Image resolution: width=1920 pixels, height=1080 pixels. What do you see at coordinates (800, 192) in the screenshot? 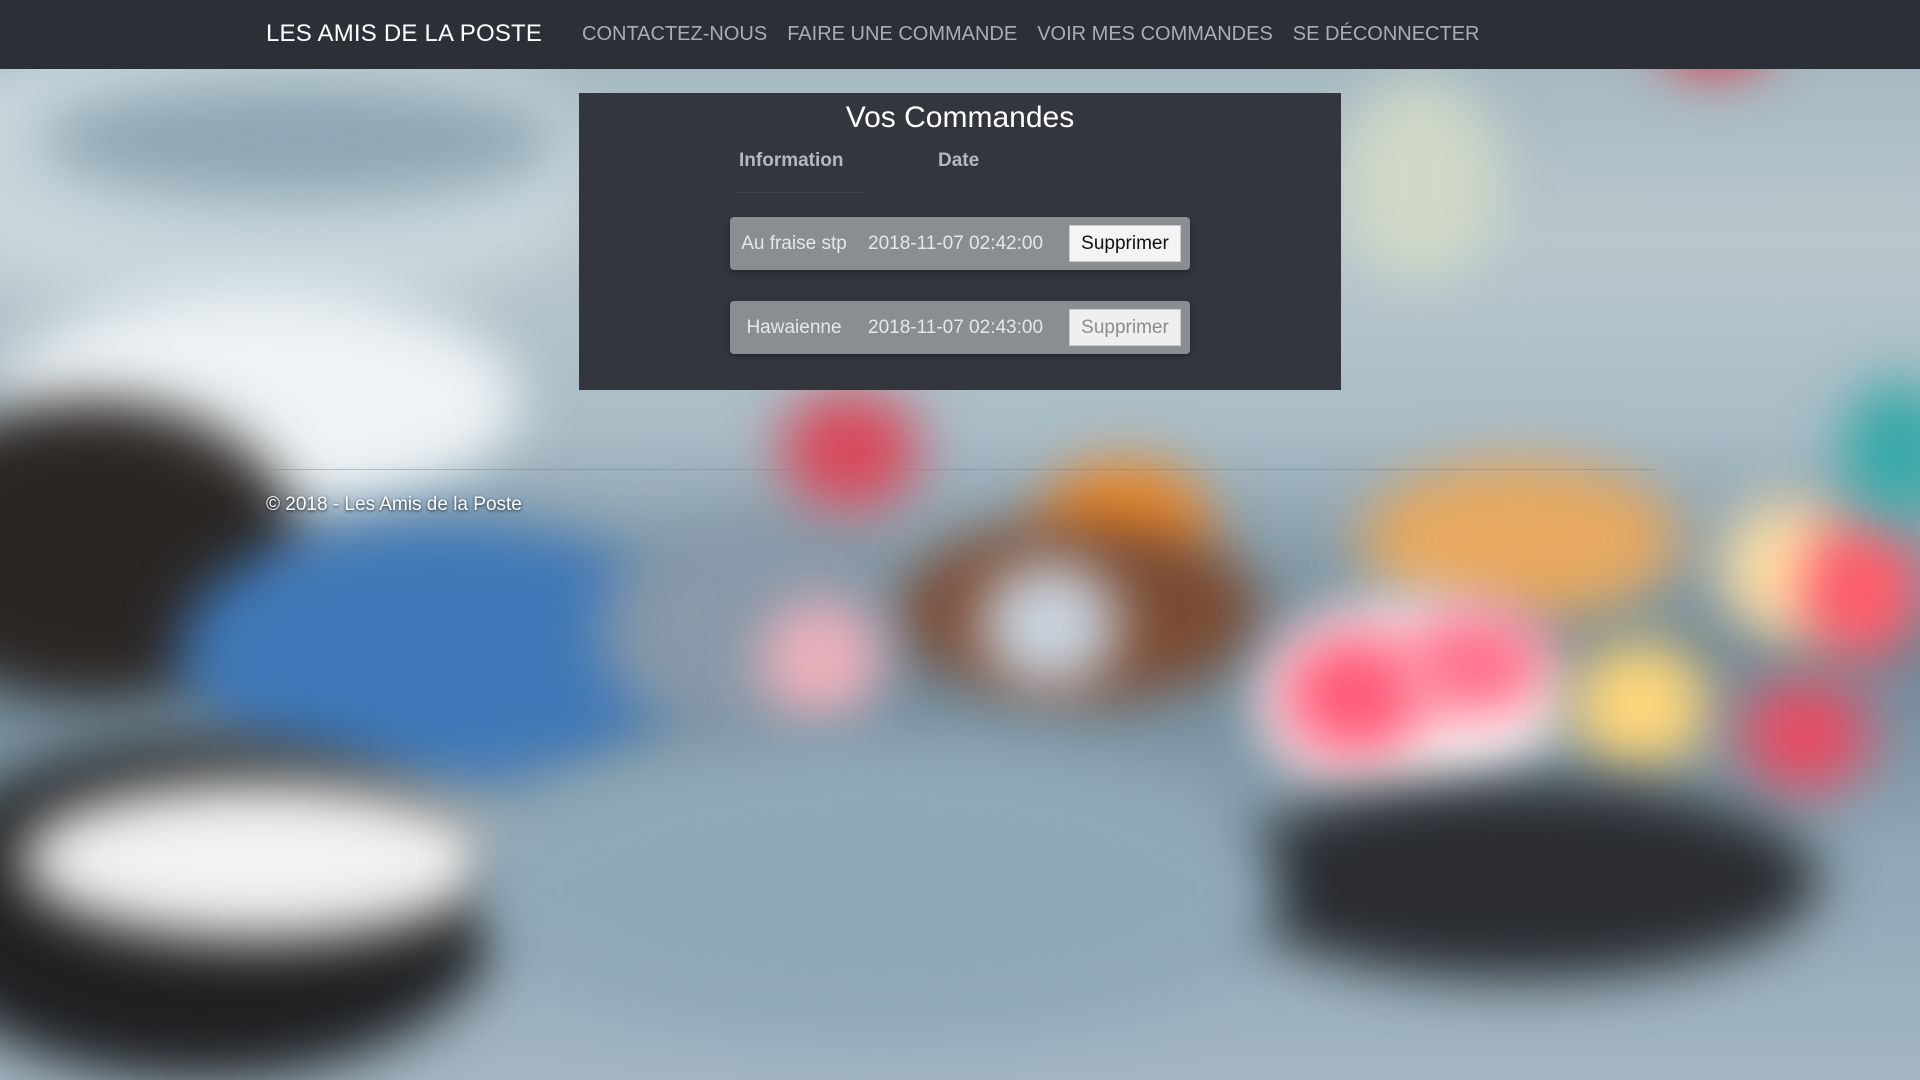
I see `header-divider` at bounding box center [800, 192].